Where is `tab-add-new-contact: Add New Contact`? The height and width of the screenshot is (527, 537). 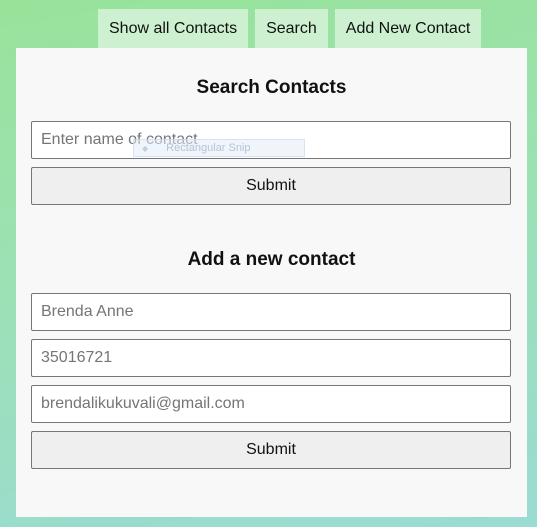
tab-add-new-contact: Add New Contact is located at coordinates (408, 29).